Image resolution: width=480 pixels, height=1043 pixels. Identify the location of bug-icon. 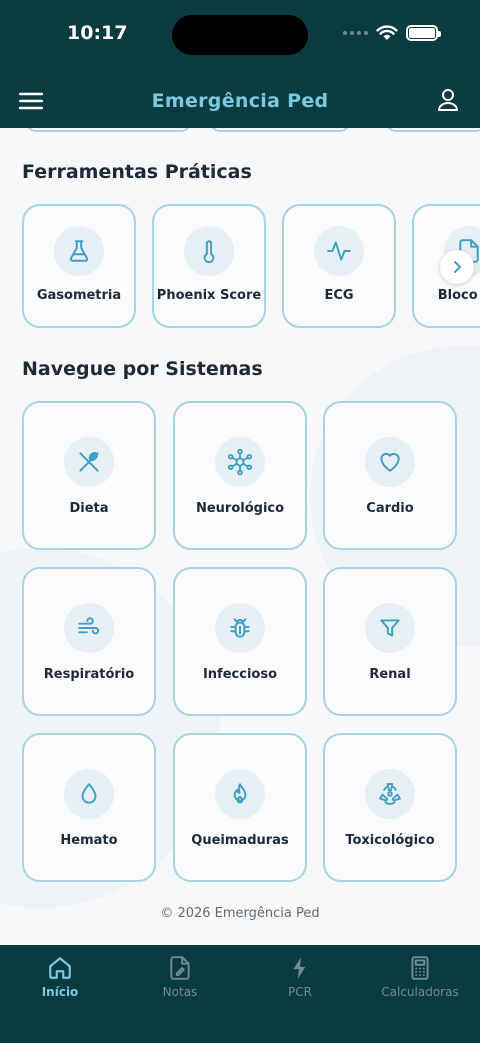
(240, 628).